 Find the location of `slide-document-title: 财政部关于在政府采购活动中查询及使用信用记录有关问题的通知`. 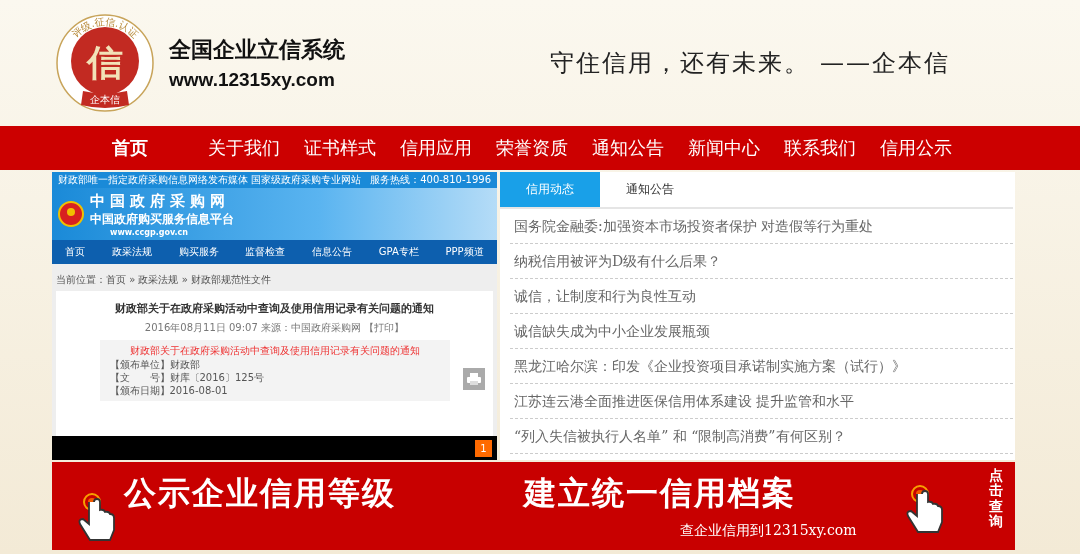

slide-document-title: 财政部关于在政府采购活动中查询及使用信用记录有关问题的通知 is located at coordinates (274, 351).